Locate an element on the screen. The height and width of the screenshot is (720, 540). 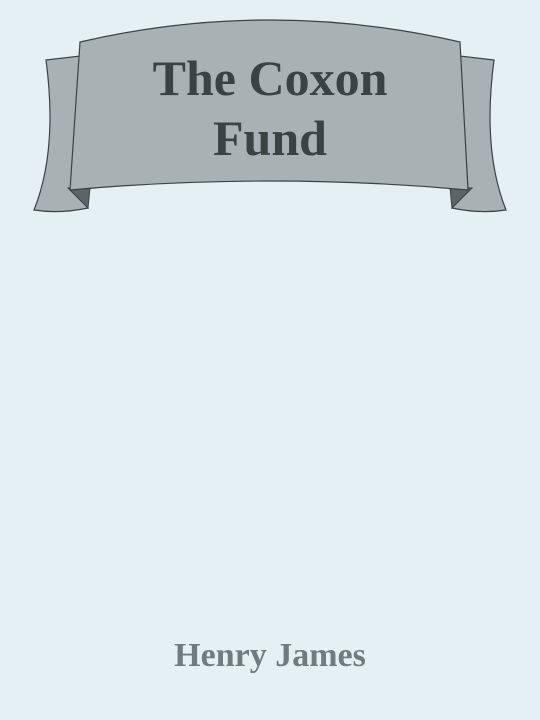
book-title: The Coxon Fund is located at coordinates (270, 108).